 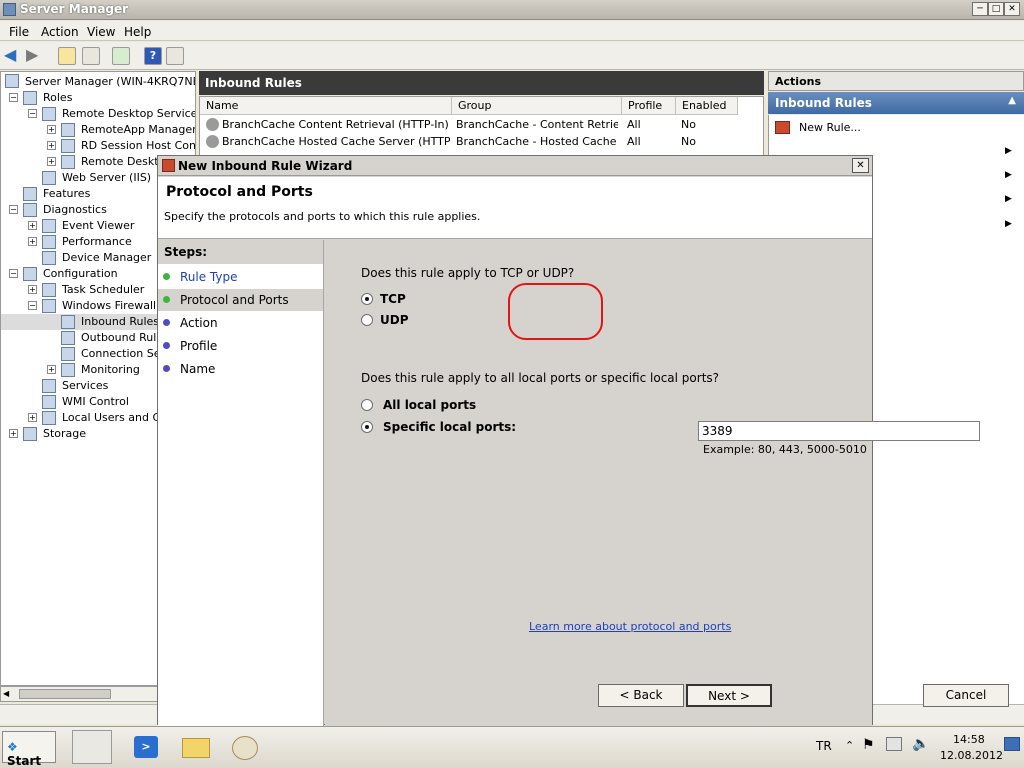 What do you see at coordinates (92, 747) in the screenshot?
I see `server-manager-taskbar-icon` at bounding box center [92, 747].